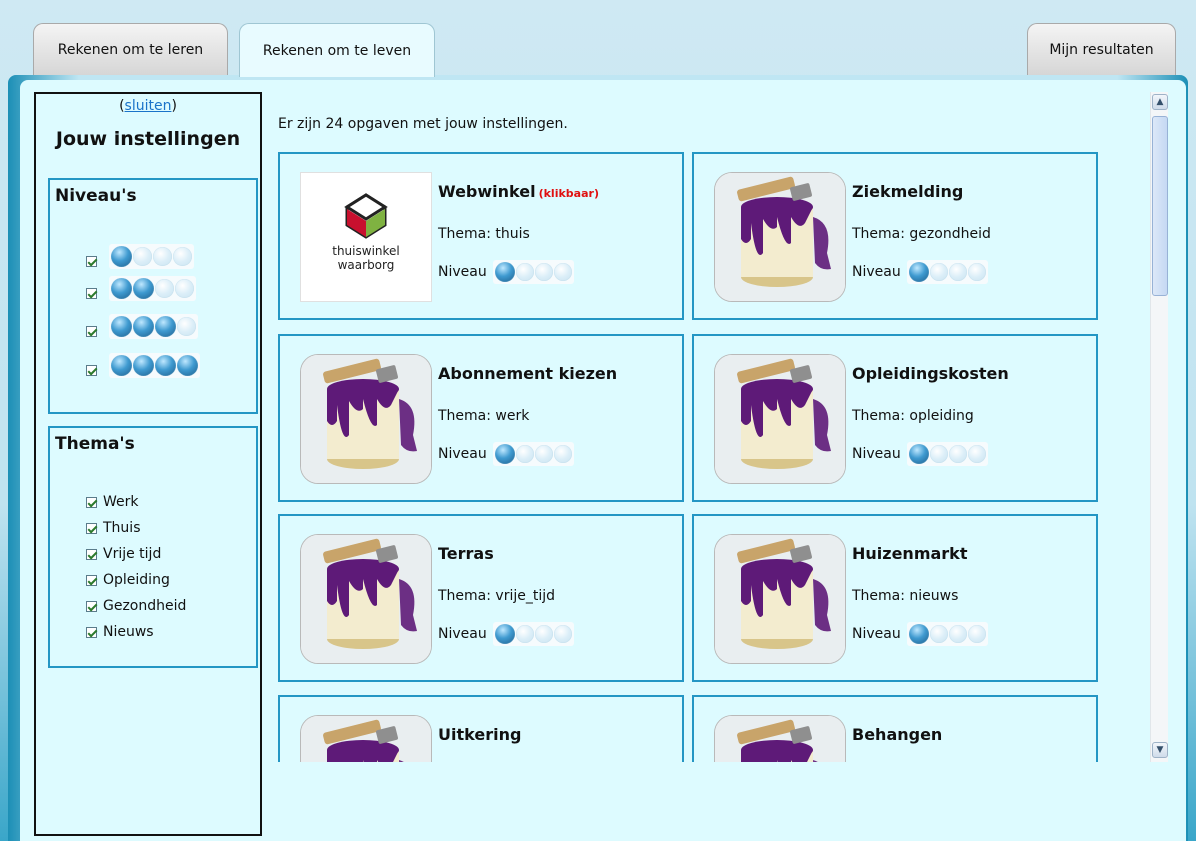 Image resolution: width=1196 pixels, height=841 pixels. Describe the element at coordinates (136, 580) in the screenshot. I see `theme-label: Opleiding` at that location.